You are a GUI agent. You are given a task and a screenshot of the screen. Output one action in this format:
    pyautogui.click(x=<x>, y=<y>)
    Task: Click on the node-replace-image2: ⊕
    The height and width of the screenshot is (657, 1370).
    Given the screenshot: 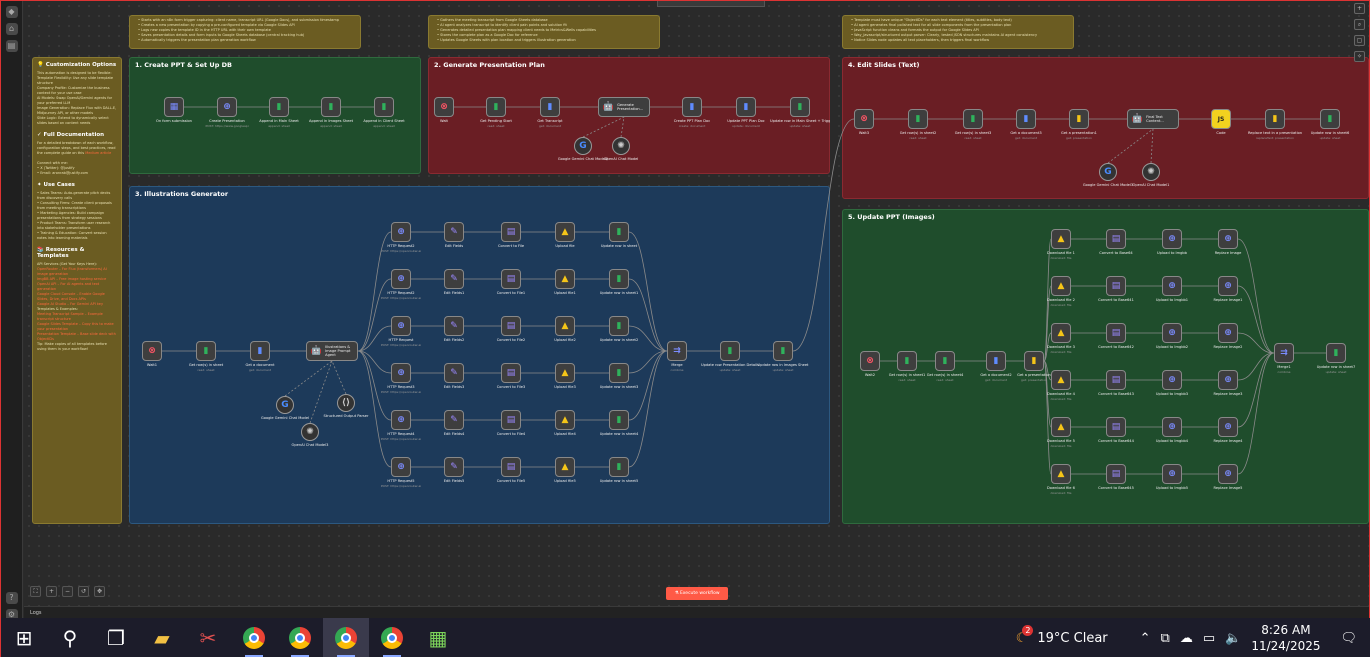 What is the action you would take?
    pyautogui.click(x=1228, y=333)
    